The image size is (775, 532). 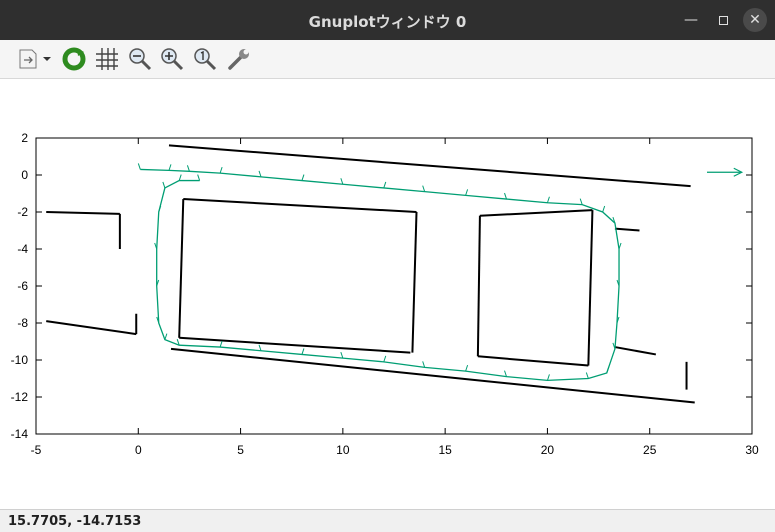 I want to click on x-tick-label: 5, so click(x=240, y=450).